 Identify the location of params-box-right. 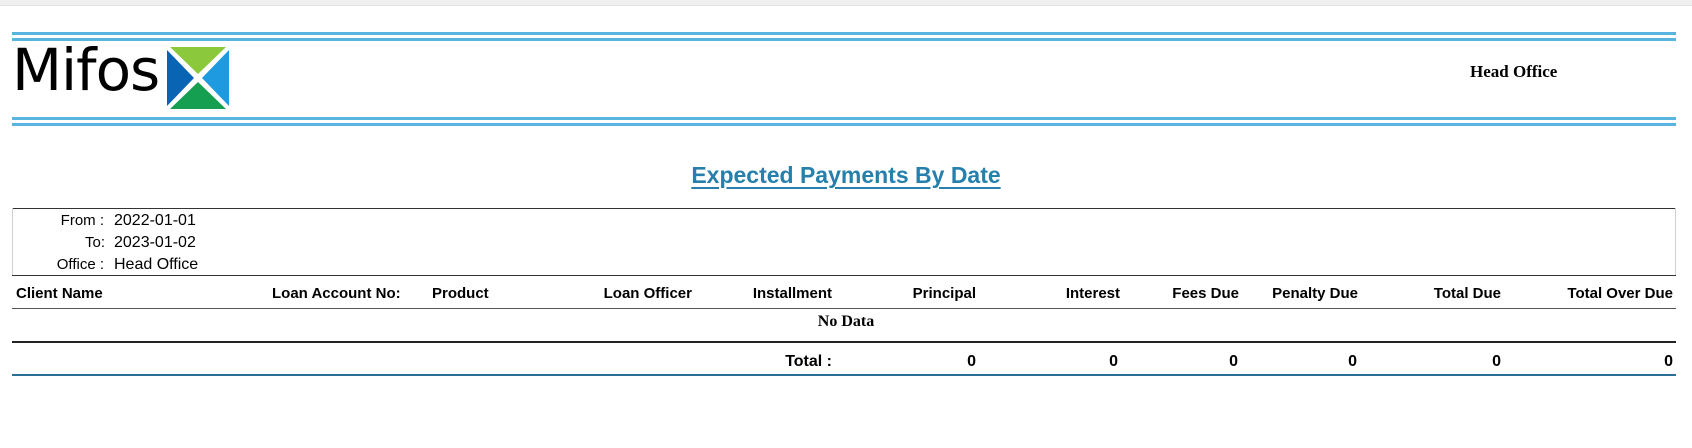
(1675, 241).